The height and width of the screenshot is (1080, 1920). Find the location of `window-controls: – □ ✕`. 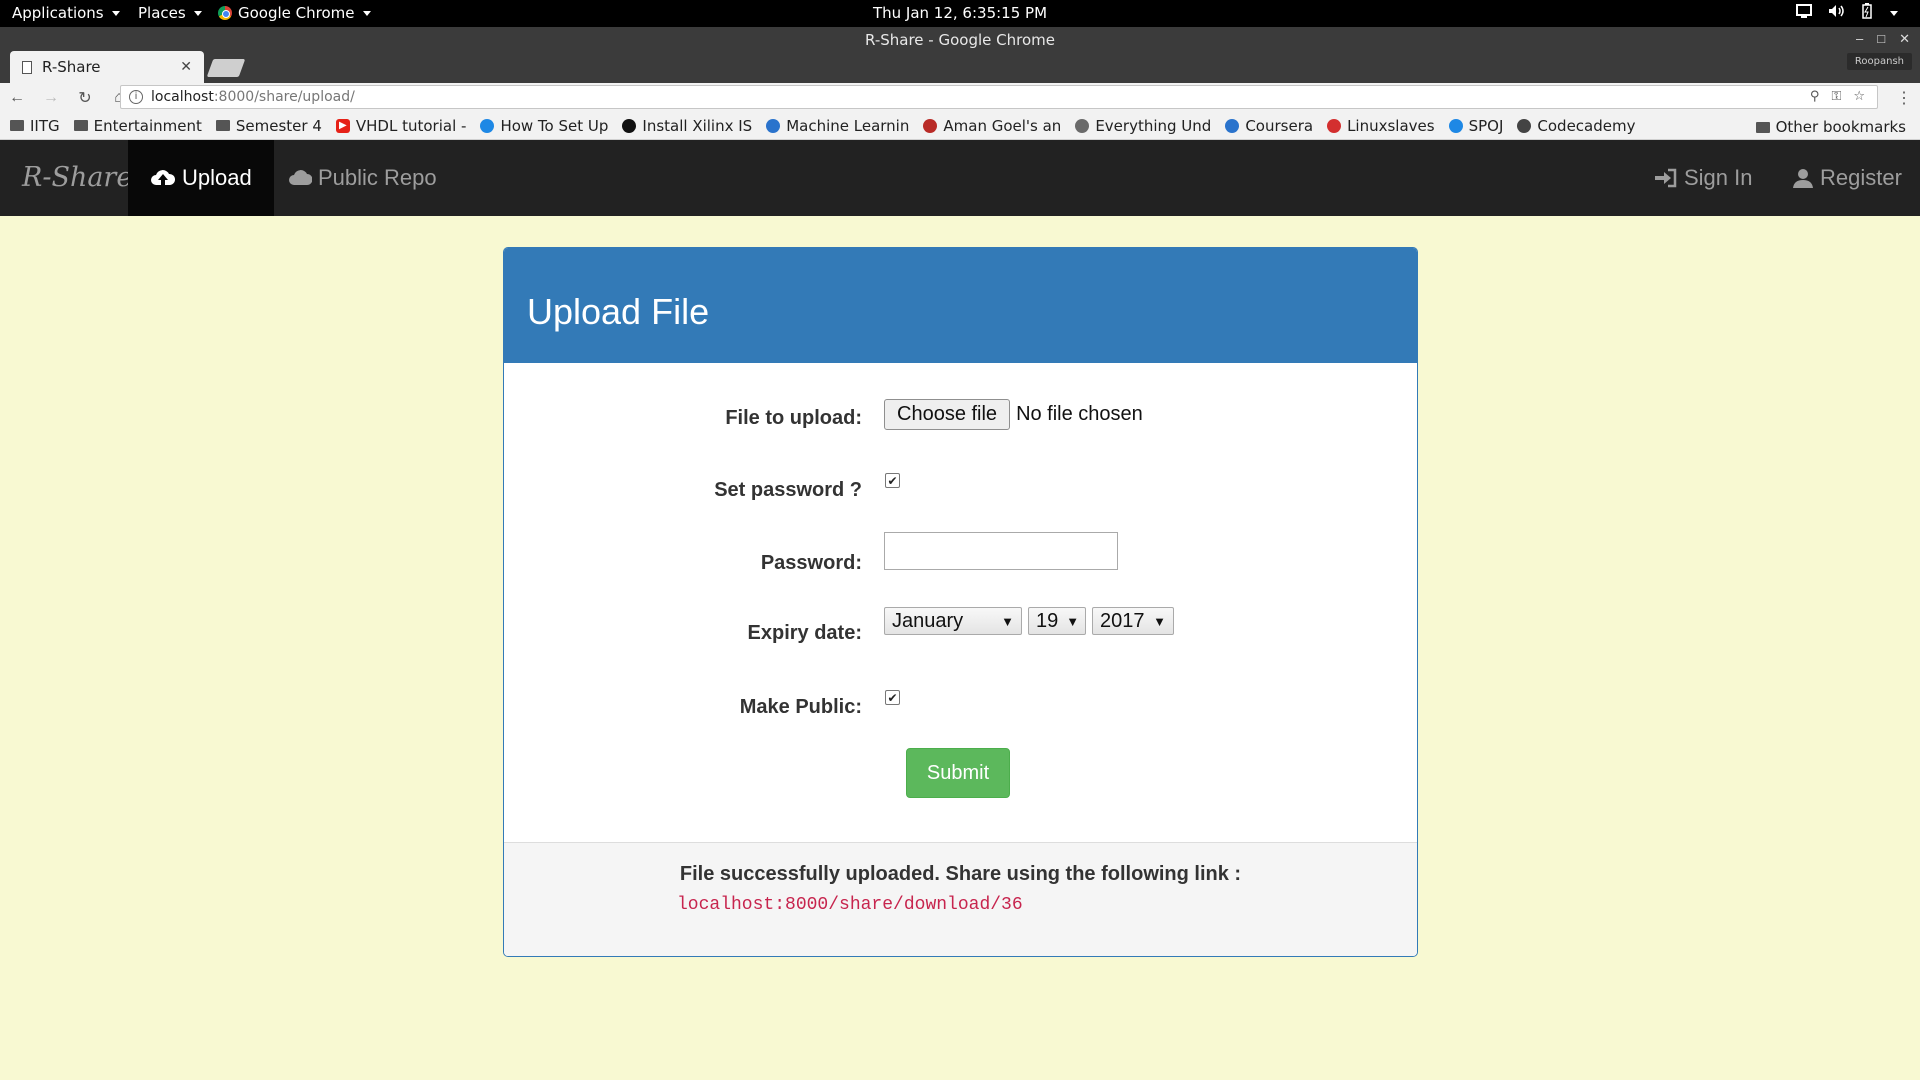

window-controls: – □ ✕ is located at coordinates (1883, 39).